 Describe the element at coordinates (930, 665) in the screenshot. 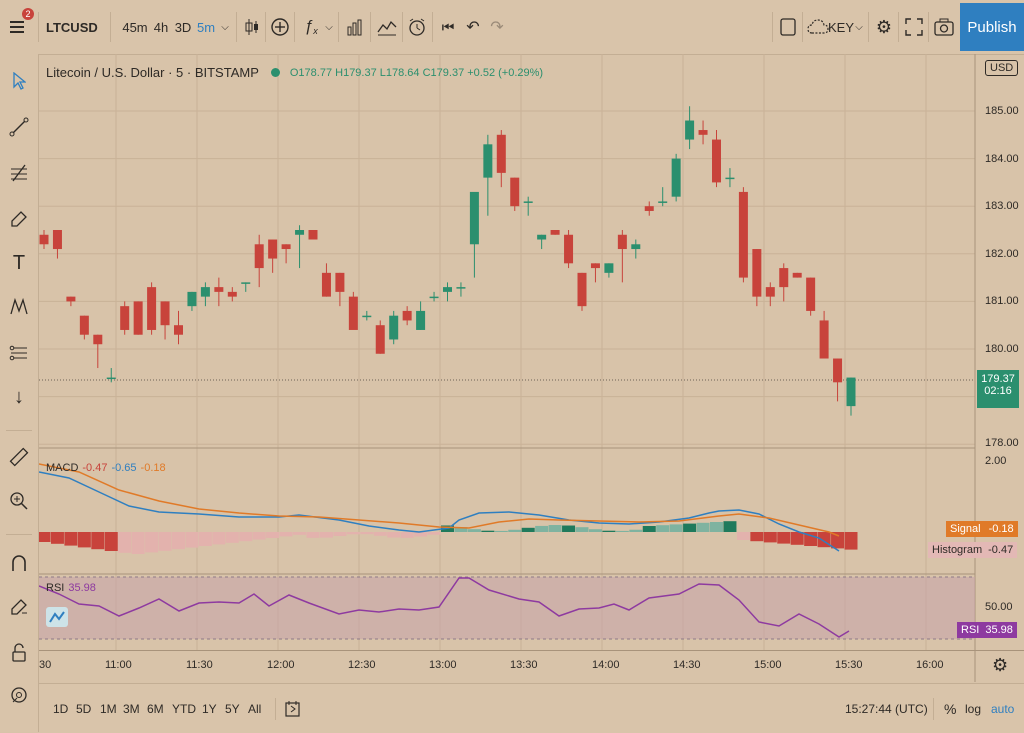

I see `time-label: 16:00` at that location.